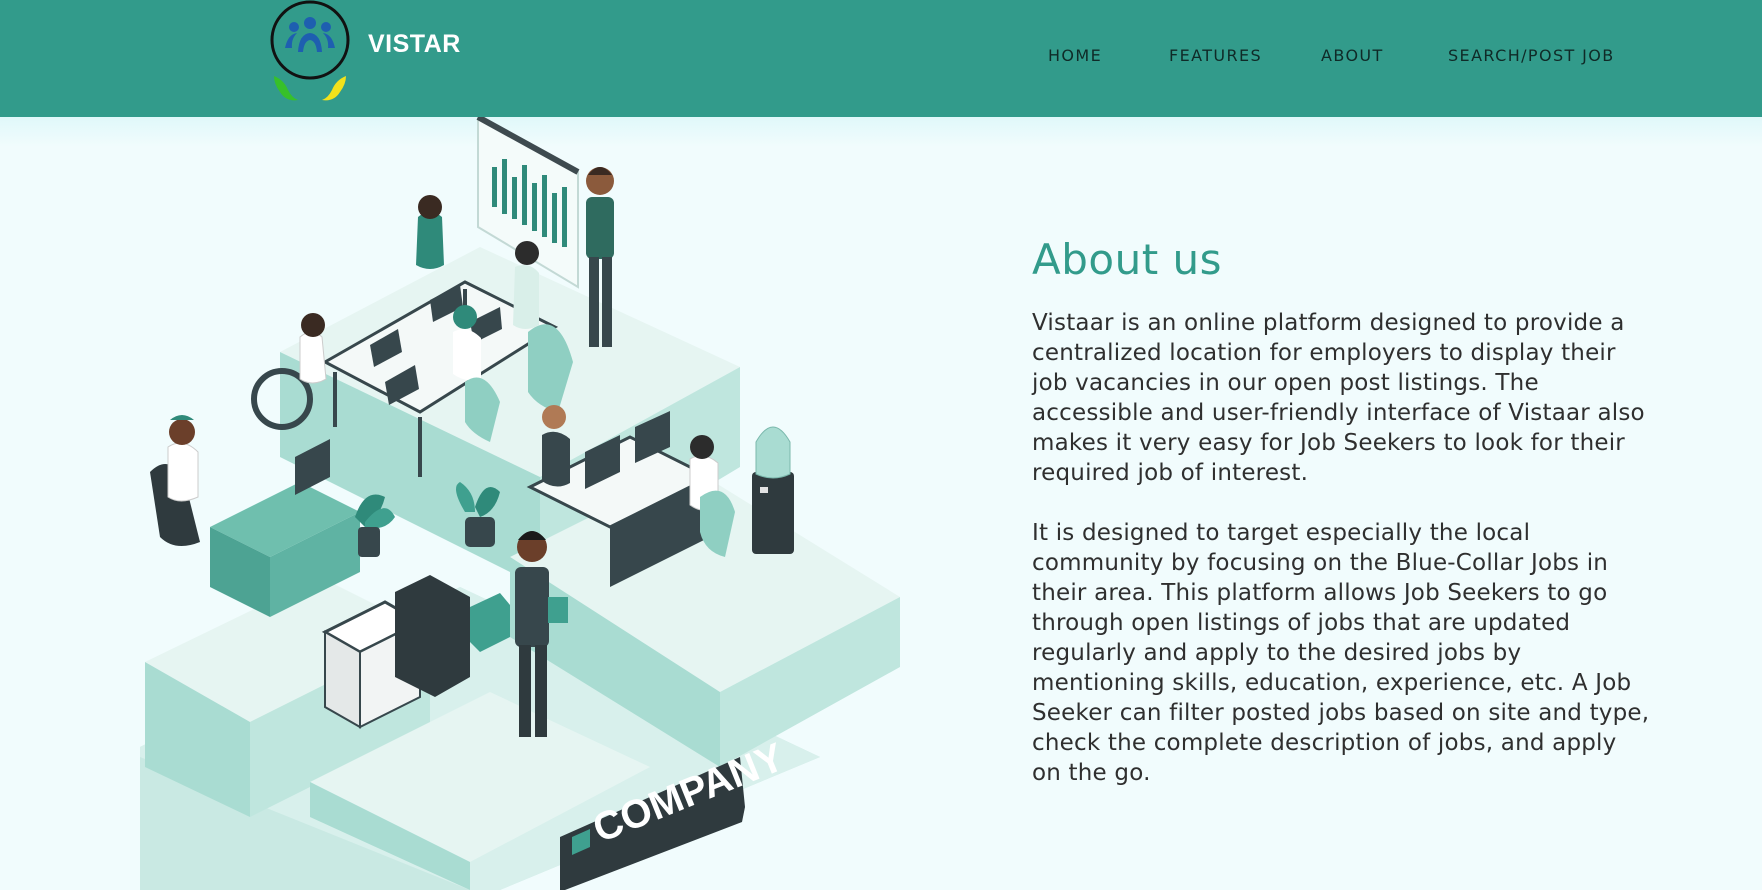  What do you see at coordinates (1352, 55) in the screenshot?
I see `nav-about-link: ABOUT` at bounding box center [1352, 55].